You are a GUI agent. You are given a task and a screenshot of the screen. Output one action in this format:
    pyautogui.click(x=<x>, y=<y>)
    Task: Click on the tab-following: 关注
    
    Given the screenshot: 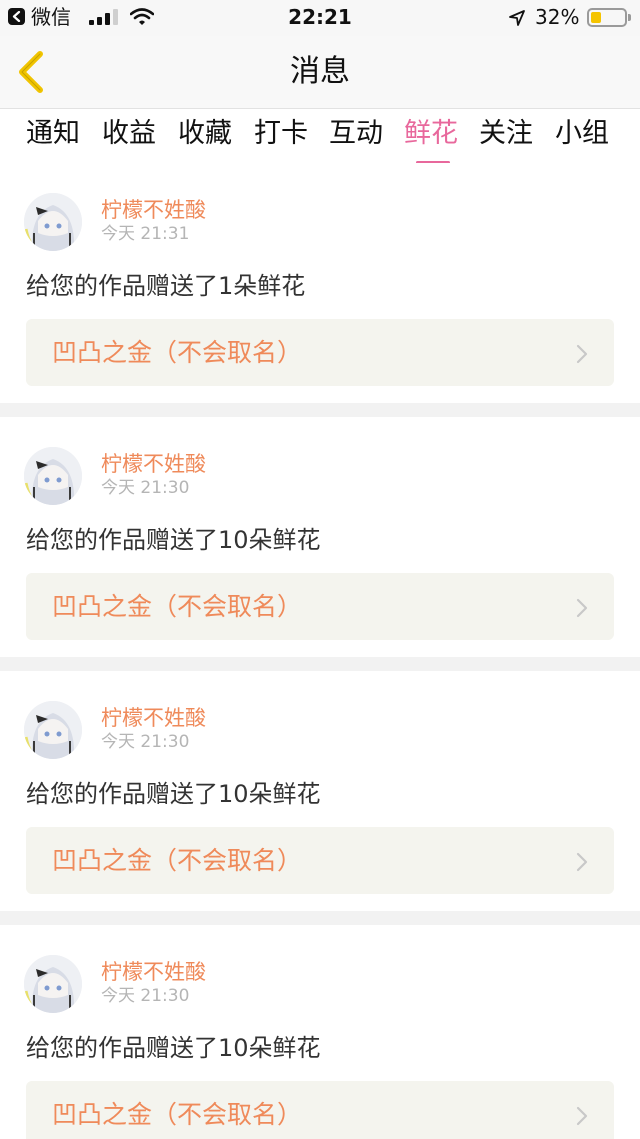 What is the action you would take?
    pyautogui.click(x=506, y=134)
    